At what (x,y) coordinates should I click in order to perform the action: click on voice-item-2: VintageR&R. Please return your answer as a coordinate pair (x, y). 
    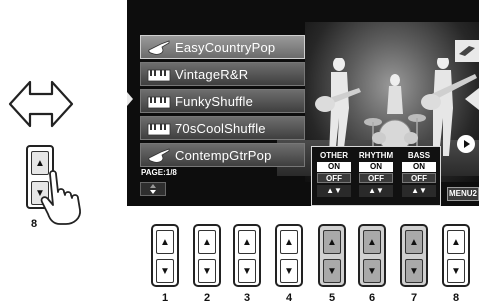
    Looking at the image, I should click on (222, 74).